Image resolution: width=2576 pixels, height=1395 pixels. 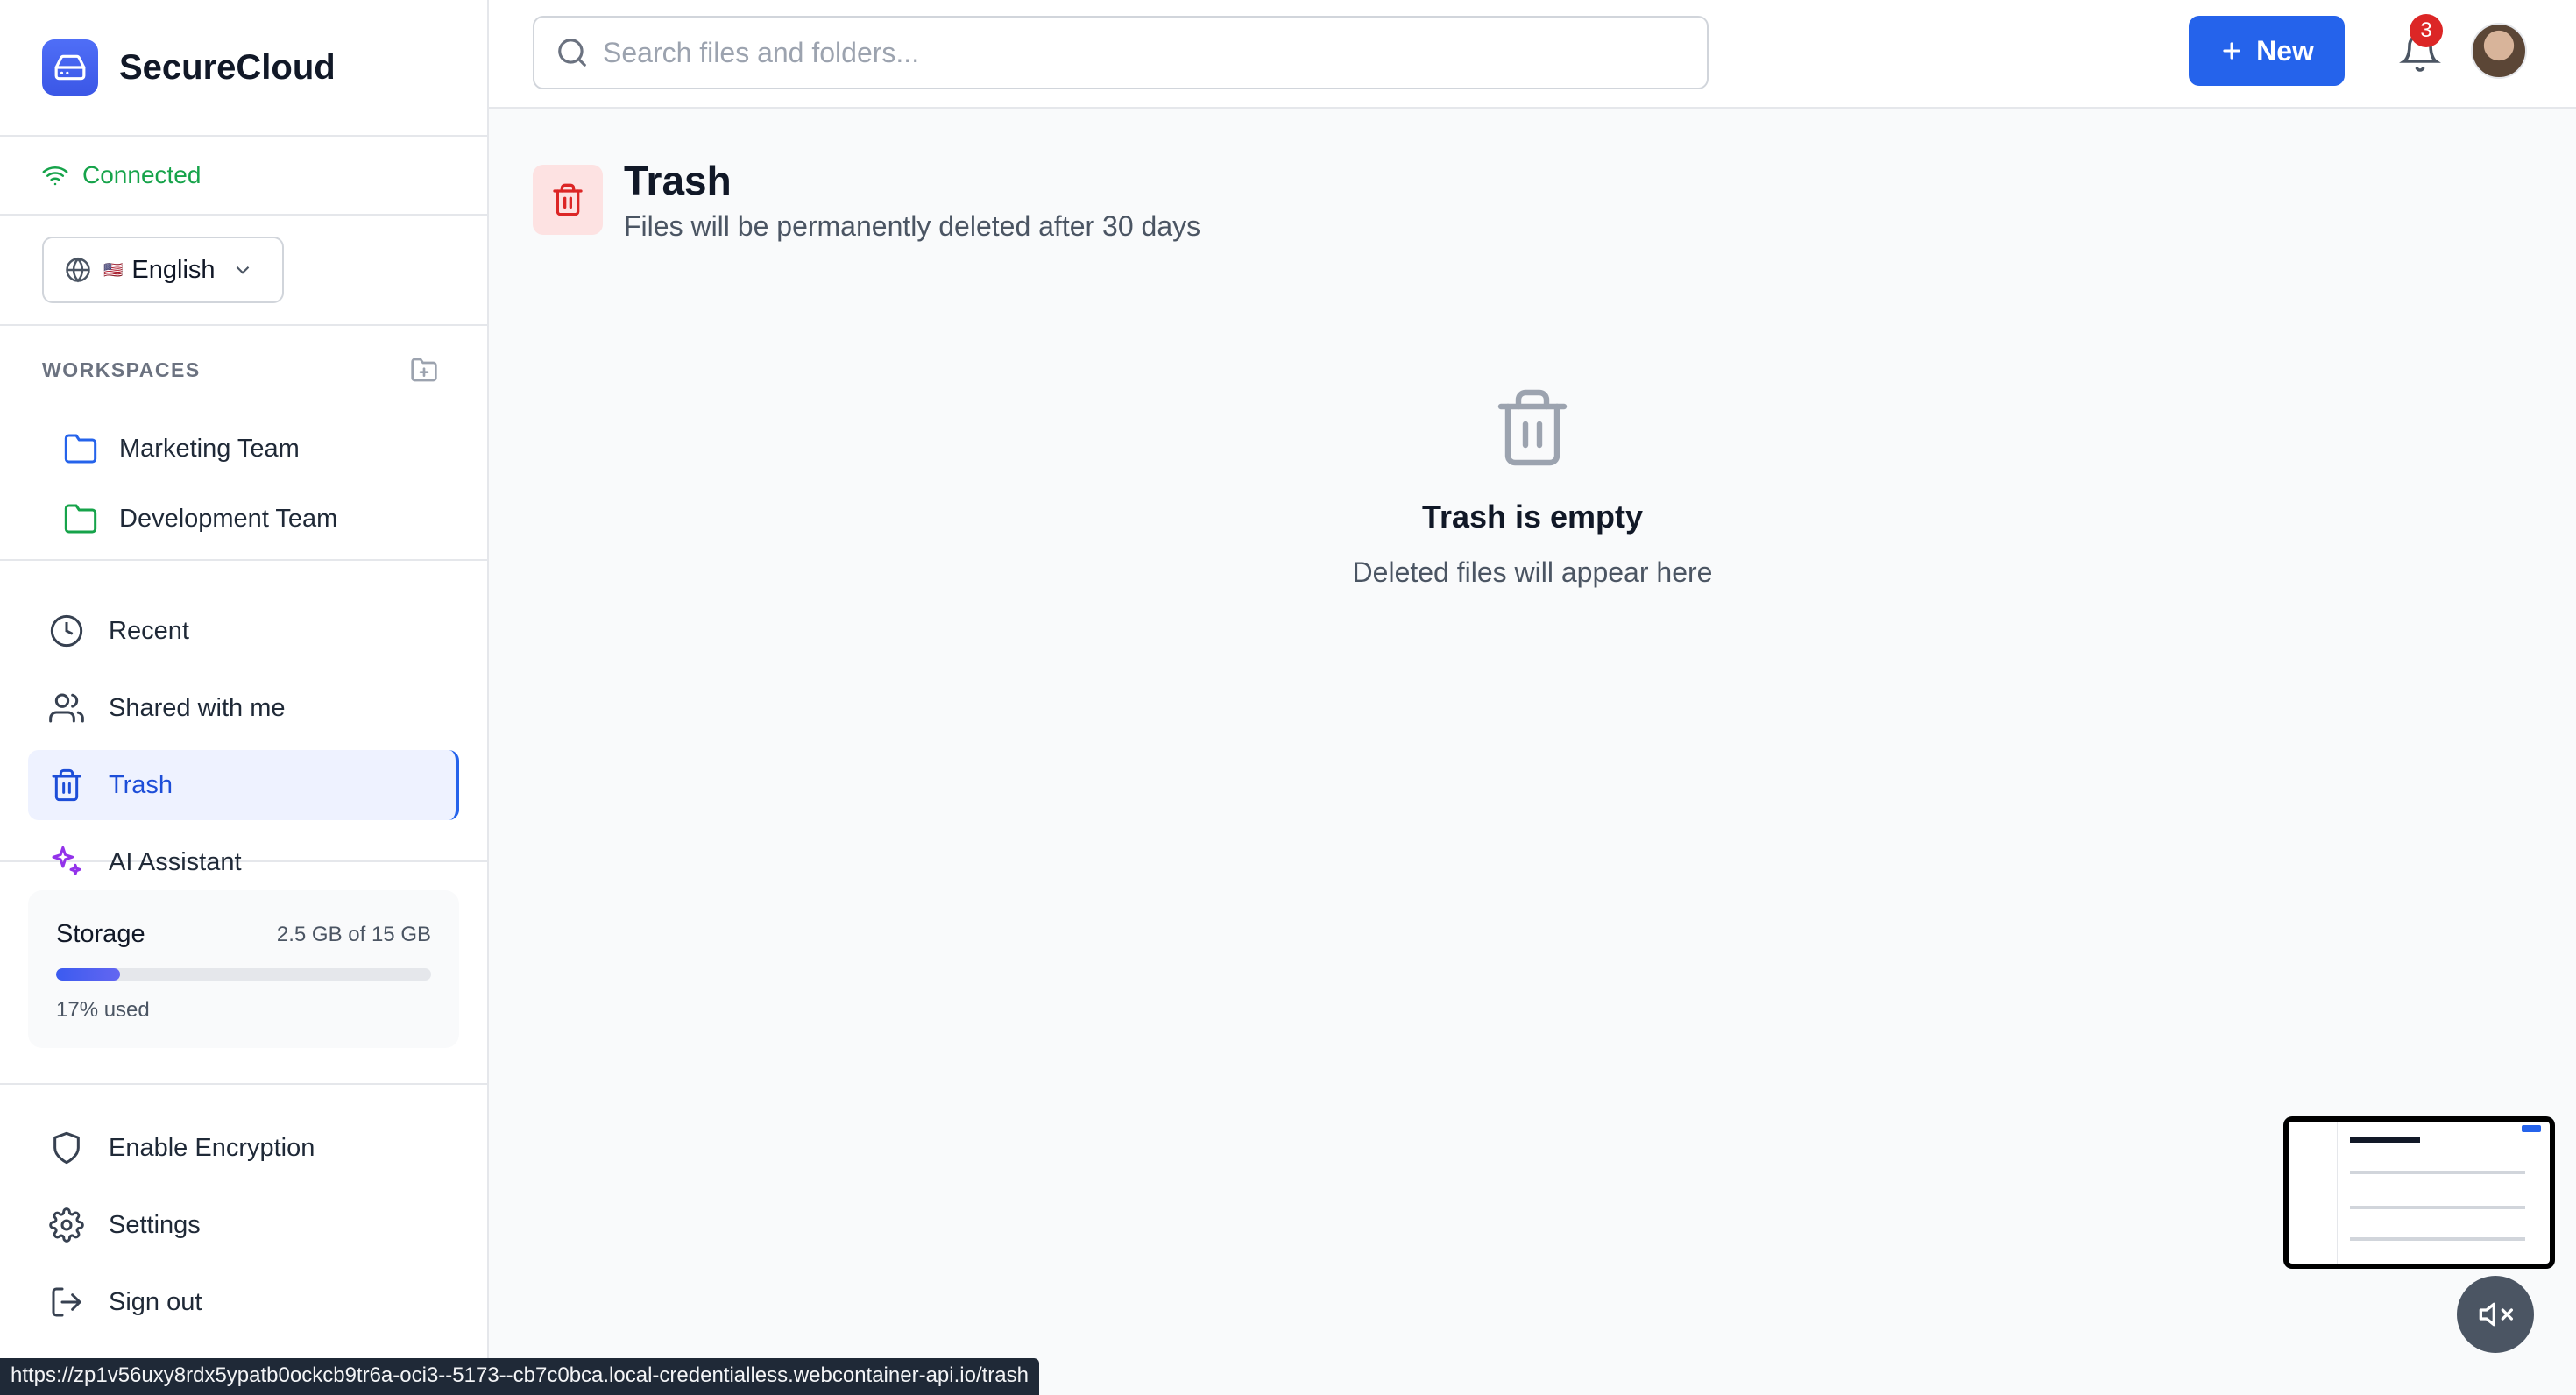 I want to click on nav-label: Settings, so click(x=155, y=1224).